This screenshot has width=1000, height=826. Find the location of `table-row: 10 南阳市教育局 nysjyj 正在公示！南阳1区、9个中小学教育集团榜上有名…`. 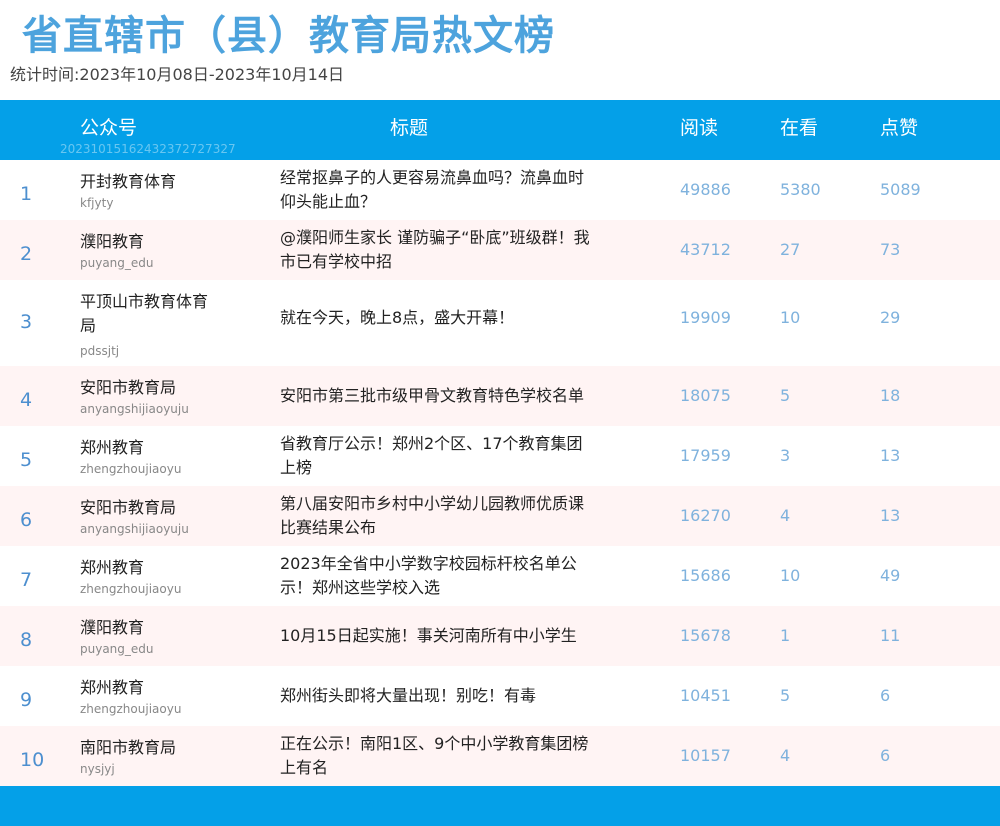

table-row: 10 南阳市教育局 nysjyj 正在公示！南阳1区、9个中小学教育集团榜上有名… is located at coordinates (500, 756).